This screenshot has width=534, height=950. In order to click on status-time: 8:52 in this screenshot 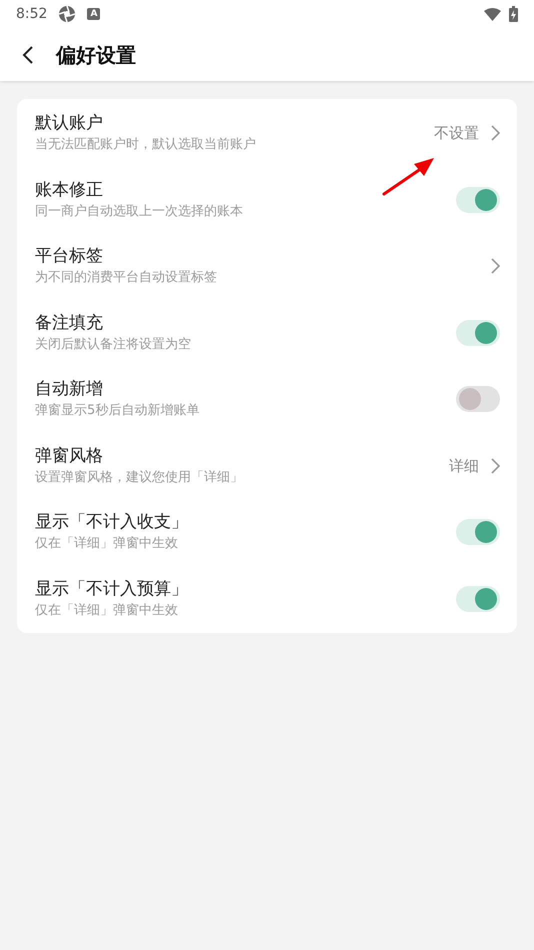, I will do `click(32, 14)`.